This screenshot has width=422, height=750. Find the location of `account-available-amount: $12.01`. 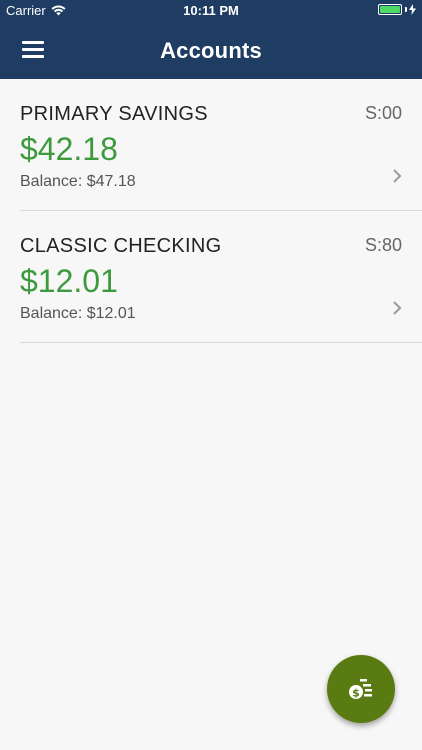

account-available-amount: $12.01 is located at coordinates (69, 281).